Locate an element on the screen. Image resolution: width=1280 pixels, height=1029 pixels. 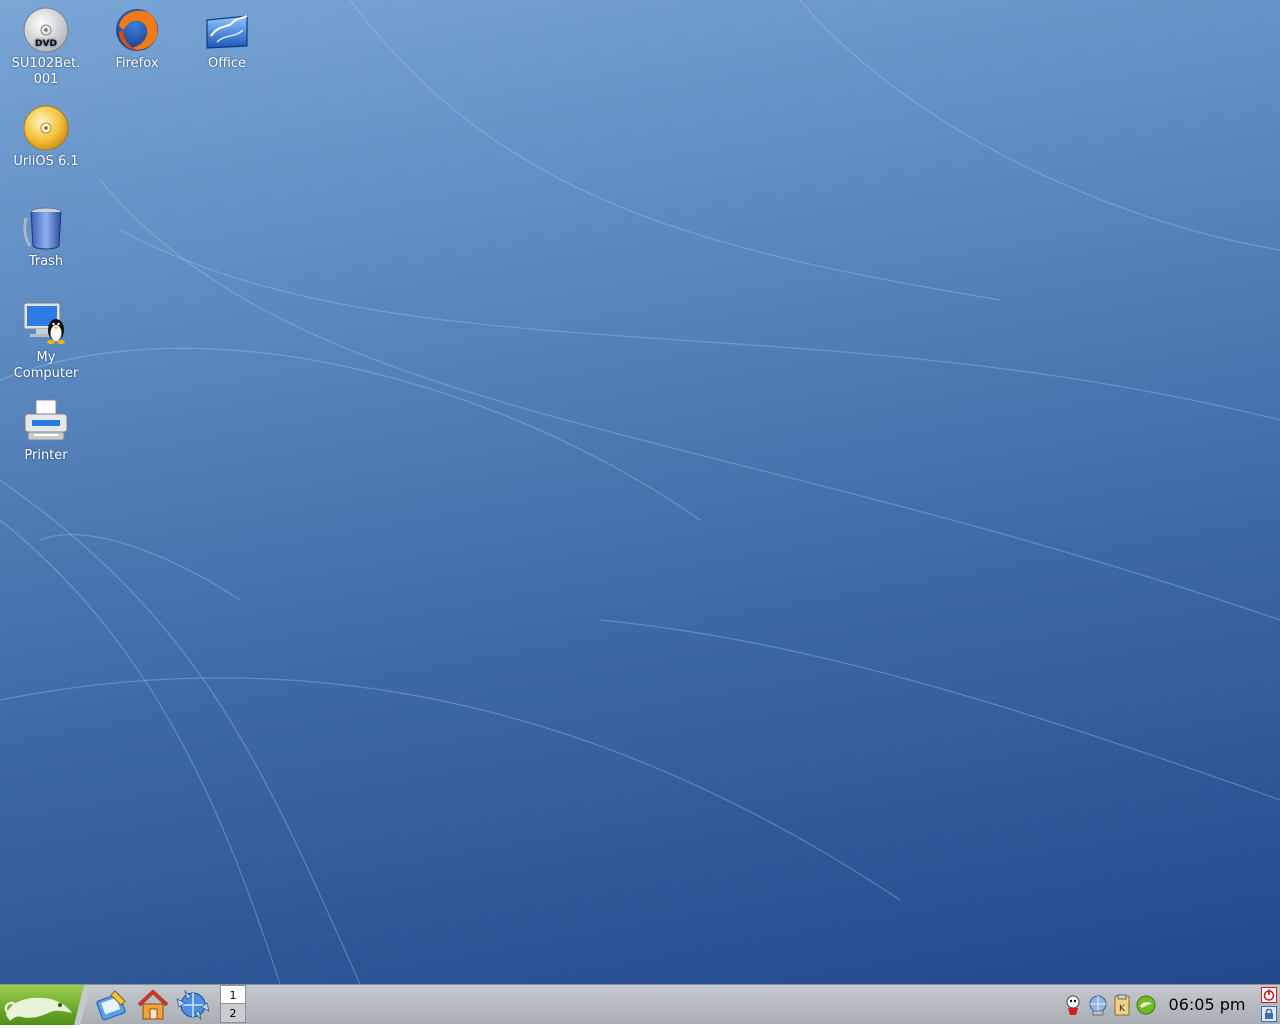
pager-desktop-2: 2 is located at coordinates (233, 1013).